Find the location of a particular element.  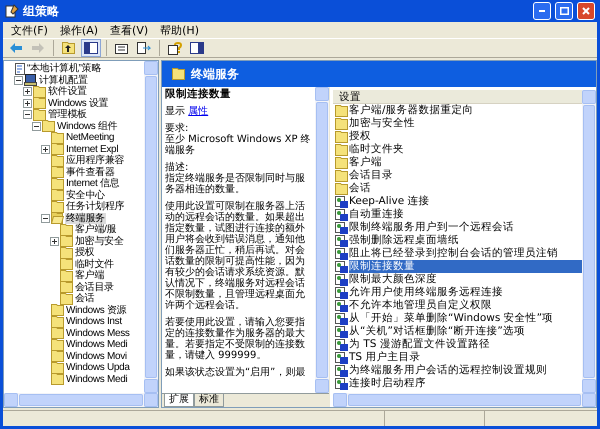

tree-item: Windows 设置 is located at coordinates (78, 103).